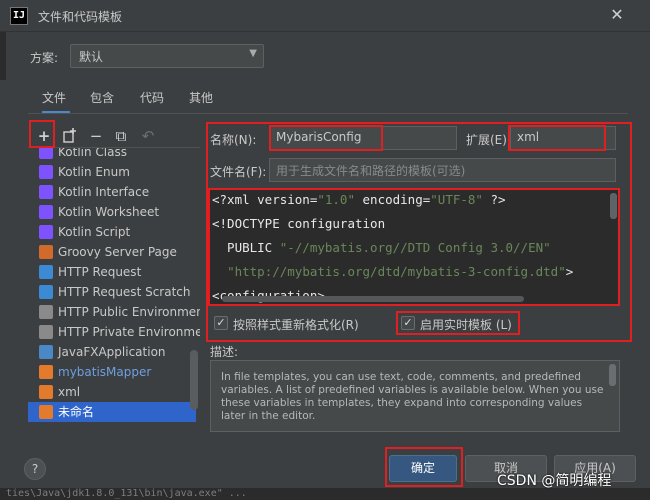 This screenshot has width=650, height=500. I want to click on extension-label: 扩展(E):, so click(488, 140).